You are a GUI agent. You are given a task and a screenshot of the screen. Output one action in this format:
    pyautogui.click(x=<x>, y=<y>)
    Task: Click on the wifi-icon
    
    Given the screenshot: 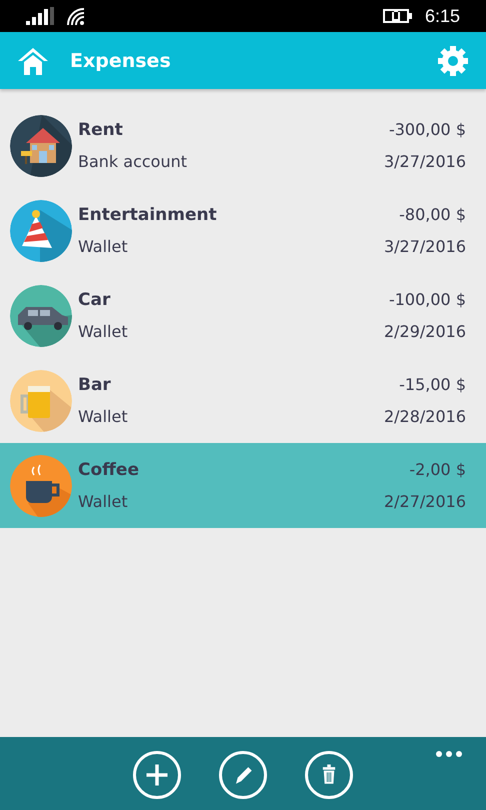 What is the action you would take?
    pyautogui.click(x=76, y=16)
    